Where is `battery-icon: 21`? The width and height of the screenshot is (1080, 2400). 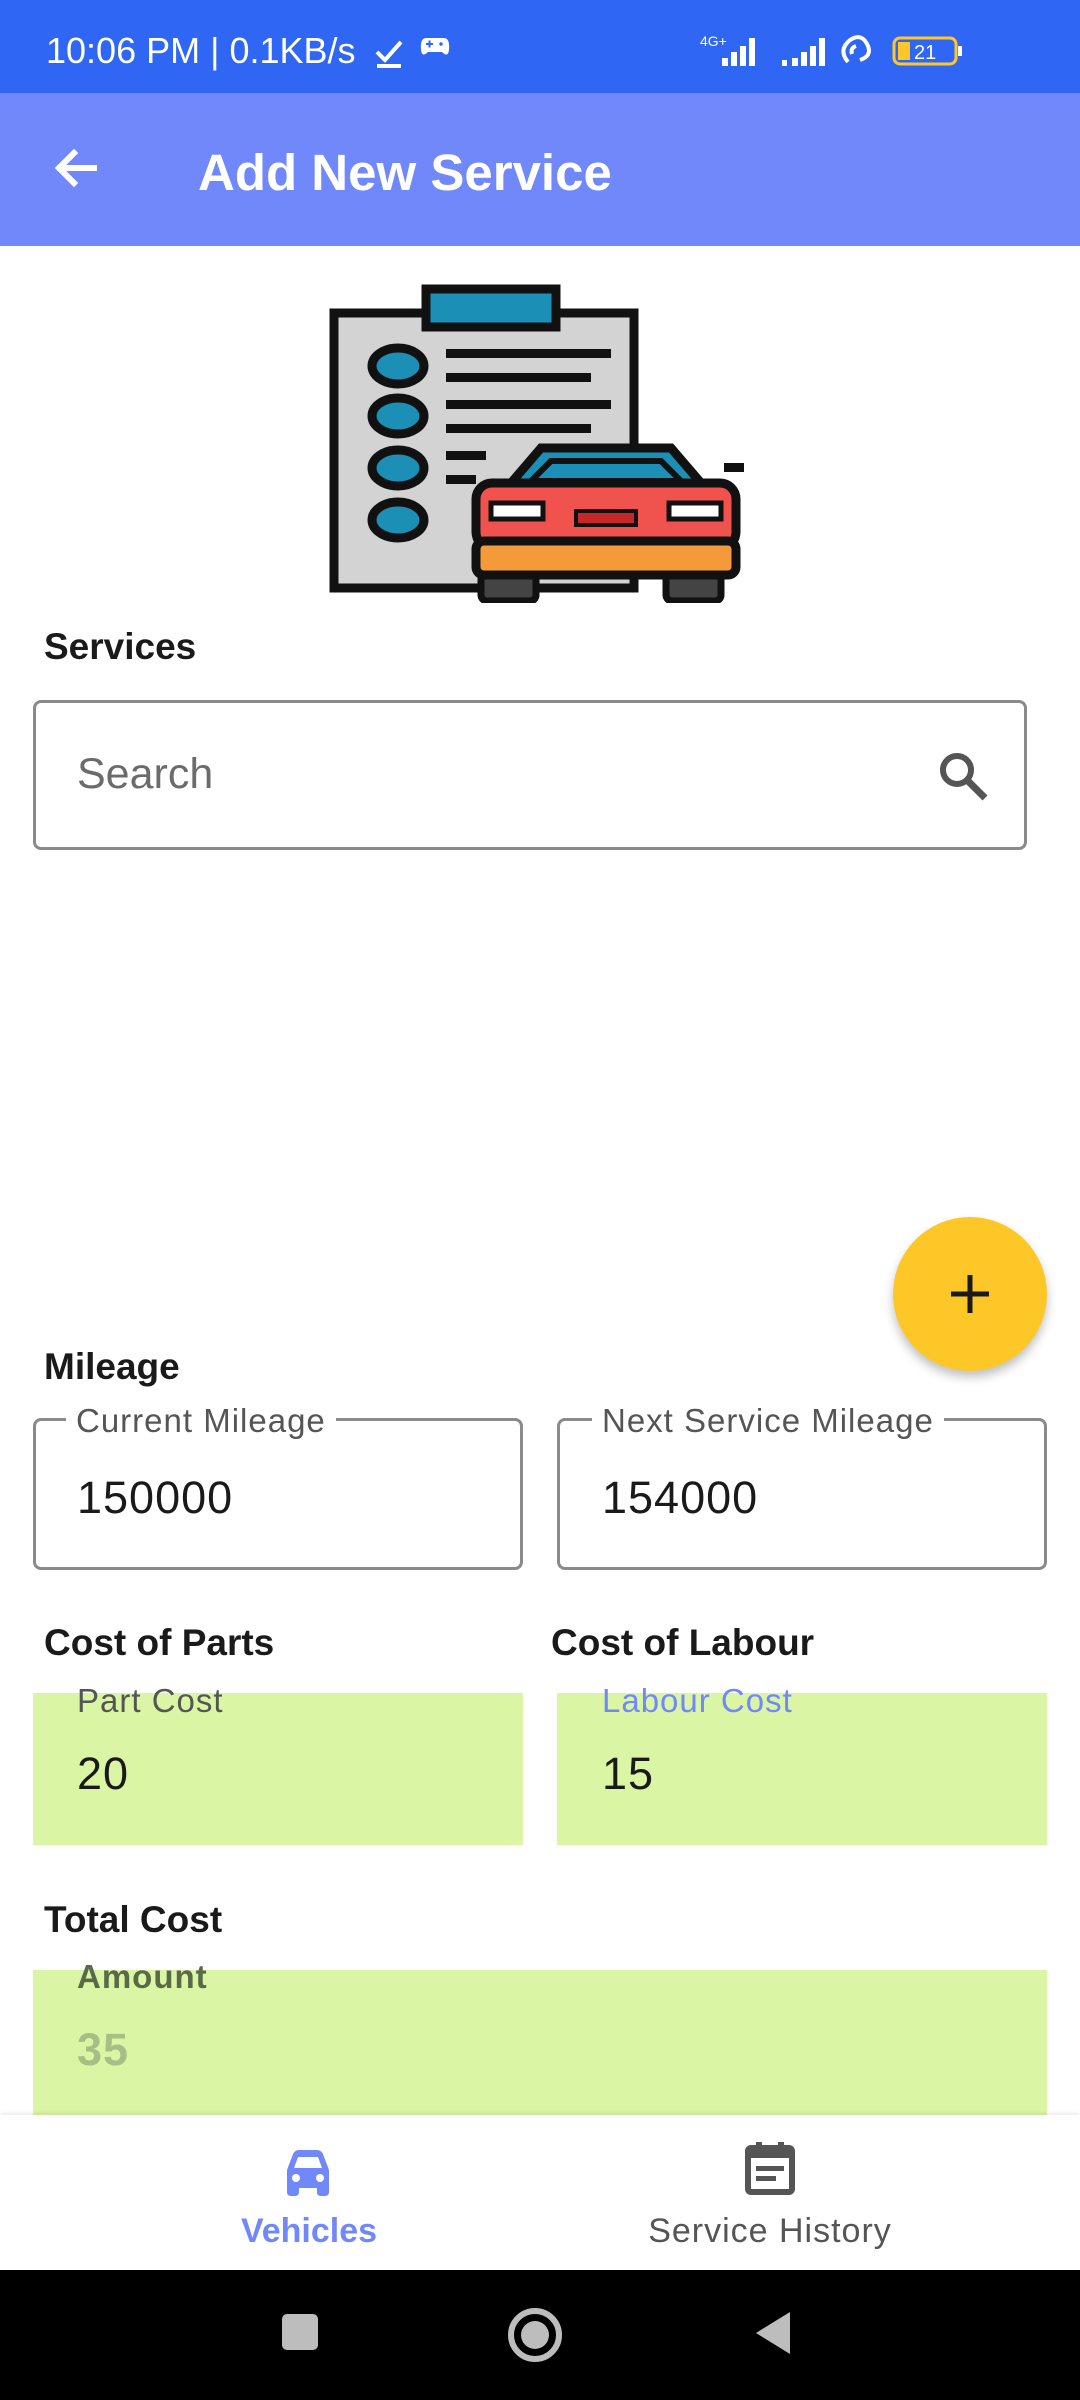 battery-icon: 21 is located at coordinates (927, 51).